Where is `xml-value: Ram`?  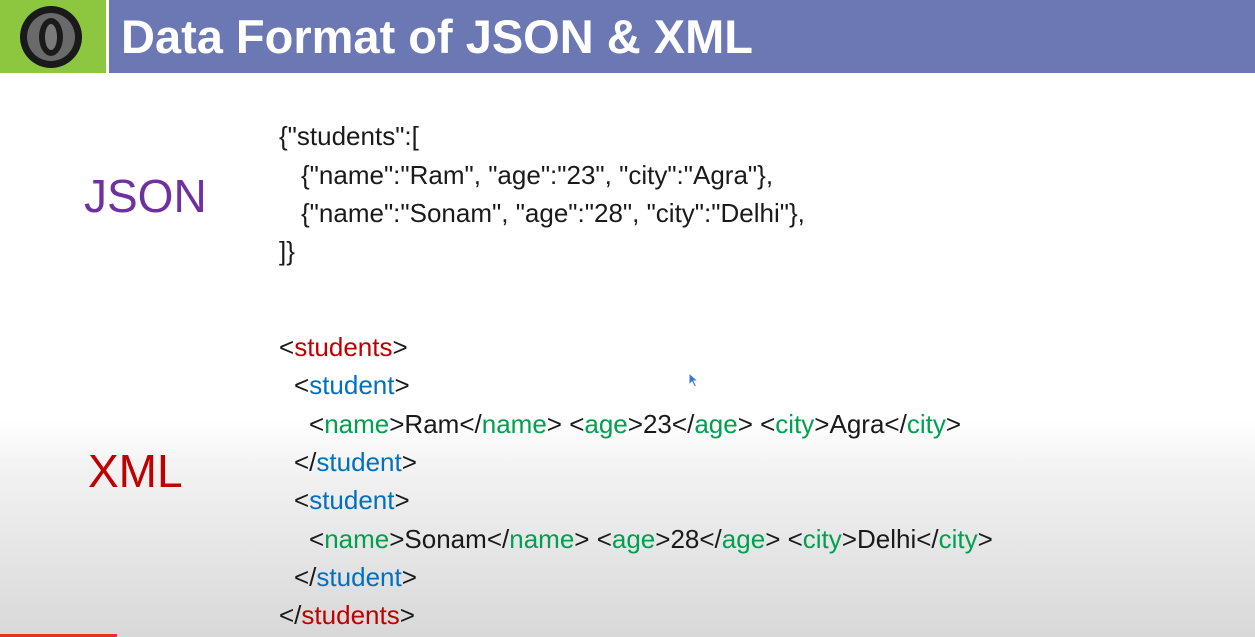
xml-value: Ram is located at coordinates (432, 424).